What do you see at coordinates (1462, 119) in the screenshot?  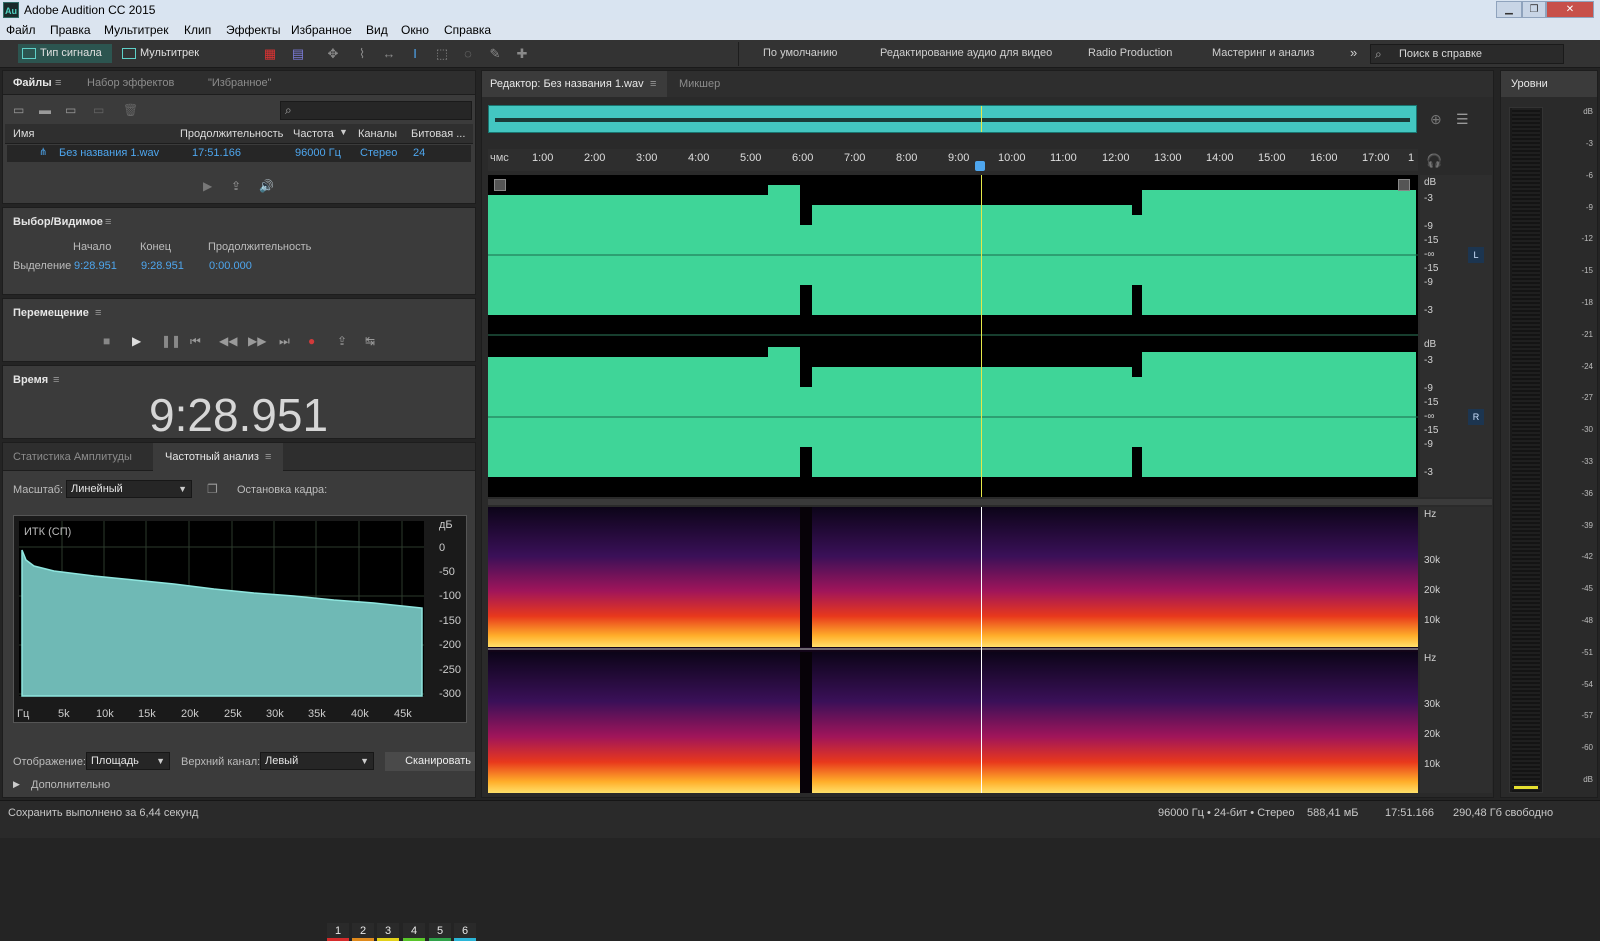 I see `view-options-icon: ☰` at bounding box center [1462, 119].